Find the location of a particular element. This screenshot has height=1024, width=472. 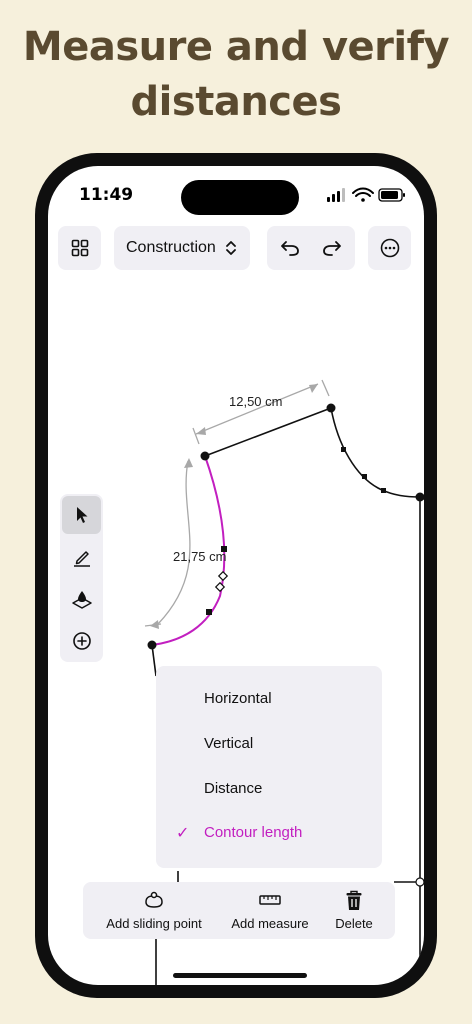

curve-dim-arrow-top is located at coordinates (188, 463).